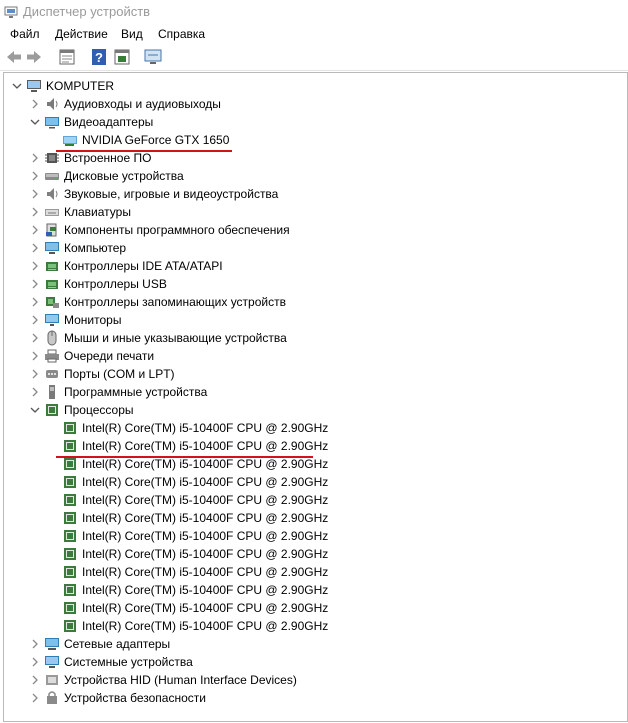  What do you see at coordinates (304, 122) in the screenshot?
I see `tree-category: Видеоадаптеры` at bounding box center [304, 122].